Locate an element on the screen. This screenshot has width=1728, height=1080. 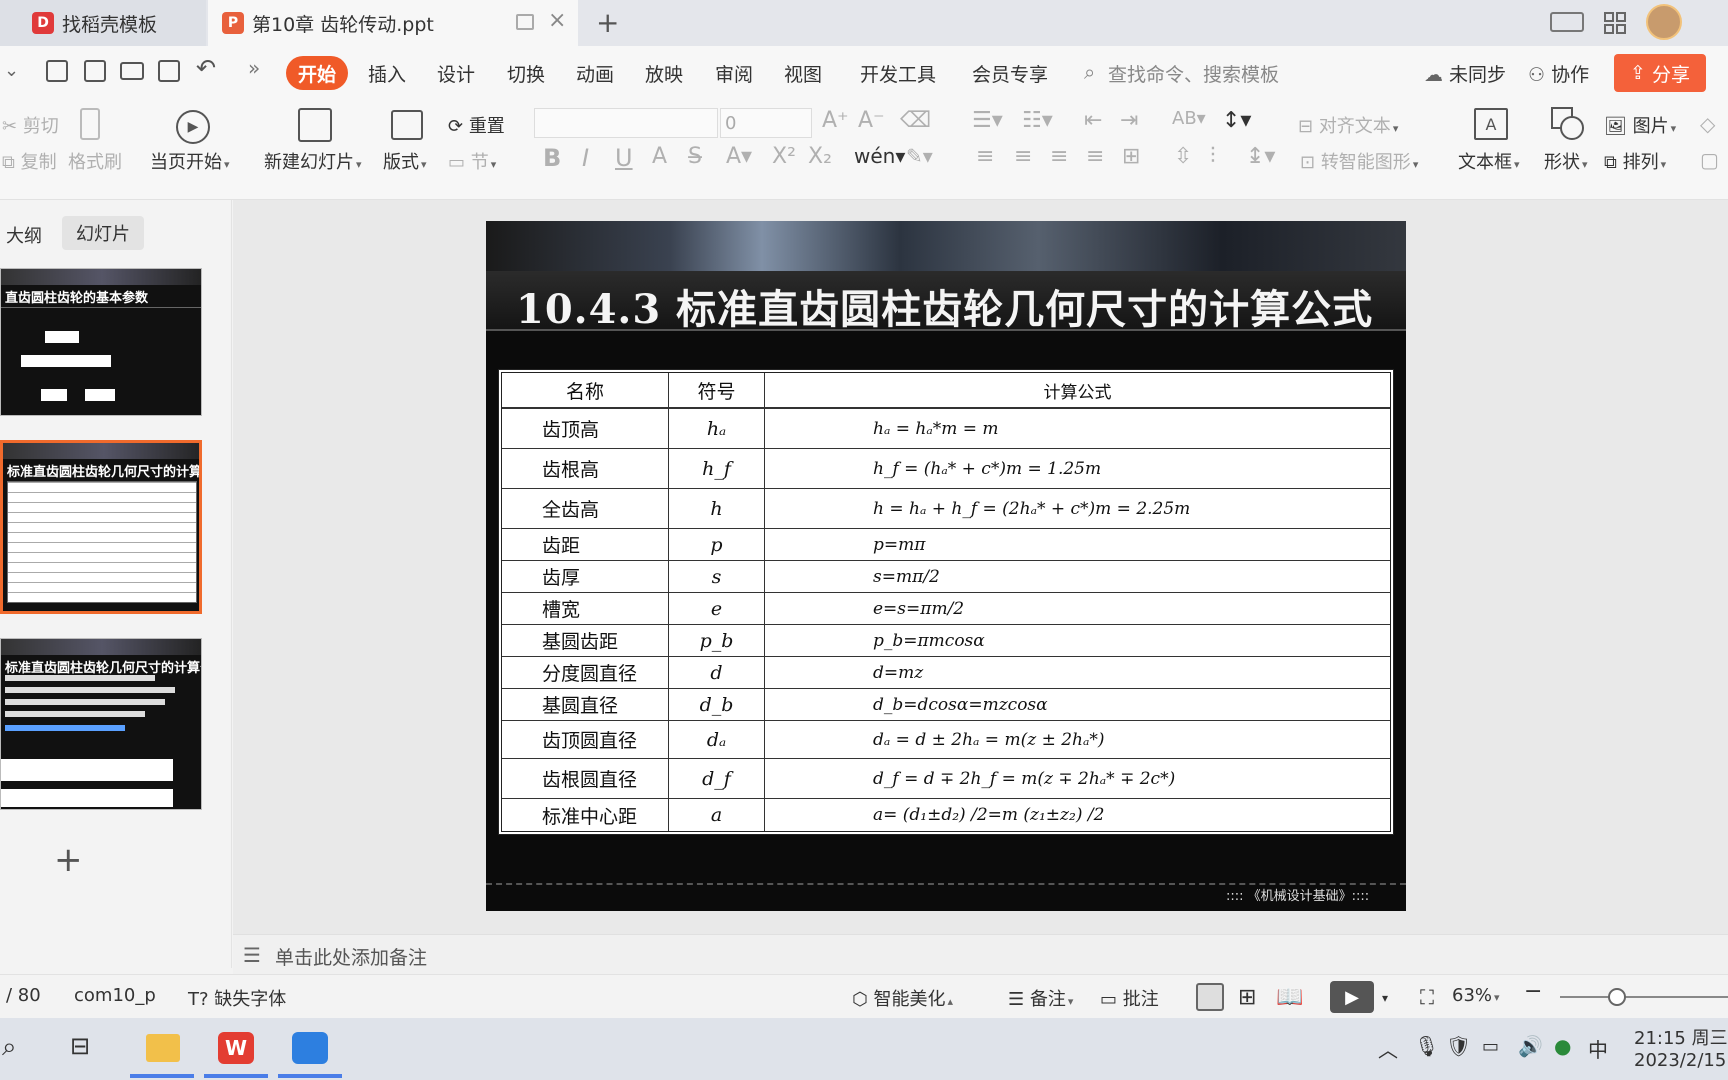
close-tab-icon: × is located at coordinates (557, 20).